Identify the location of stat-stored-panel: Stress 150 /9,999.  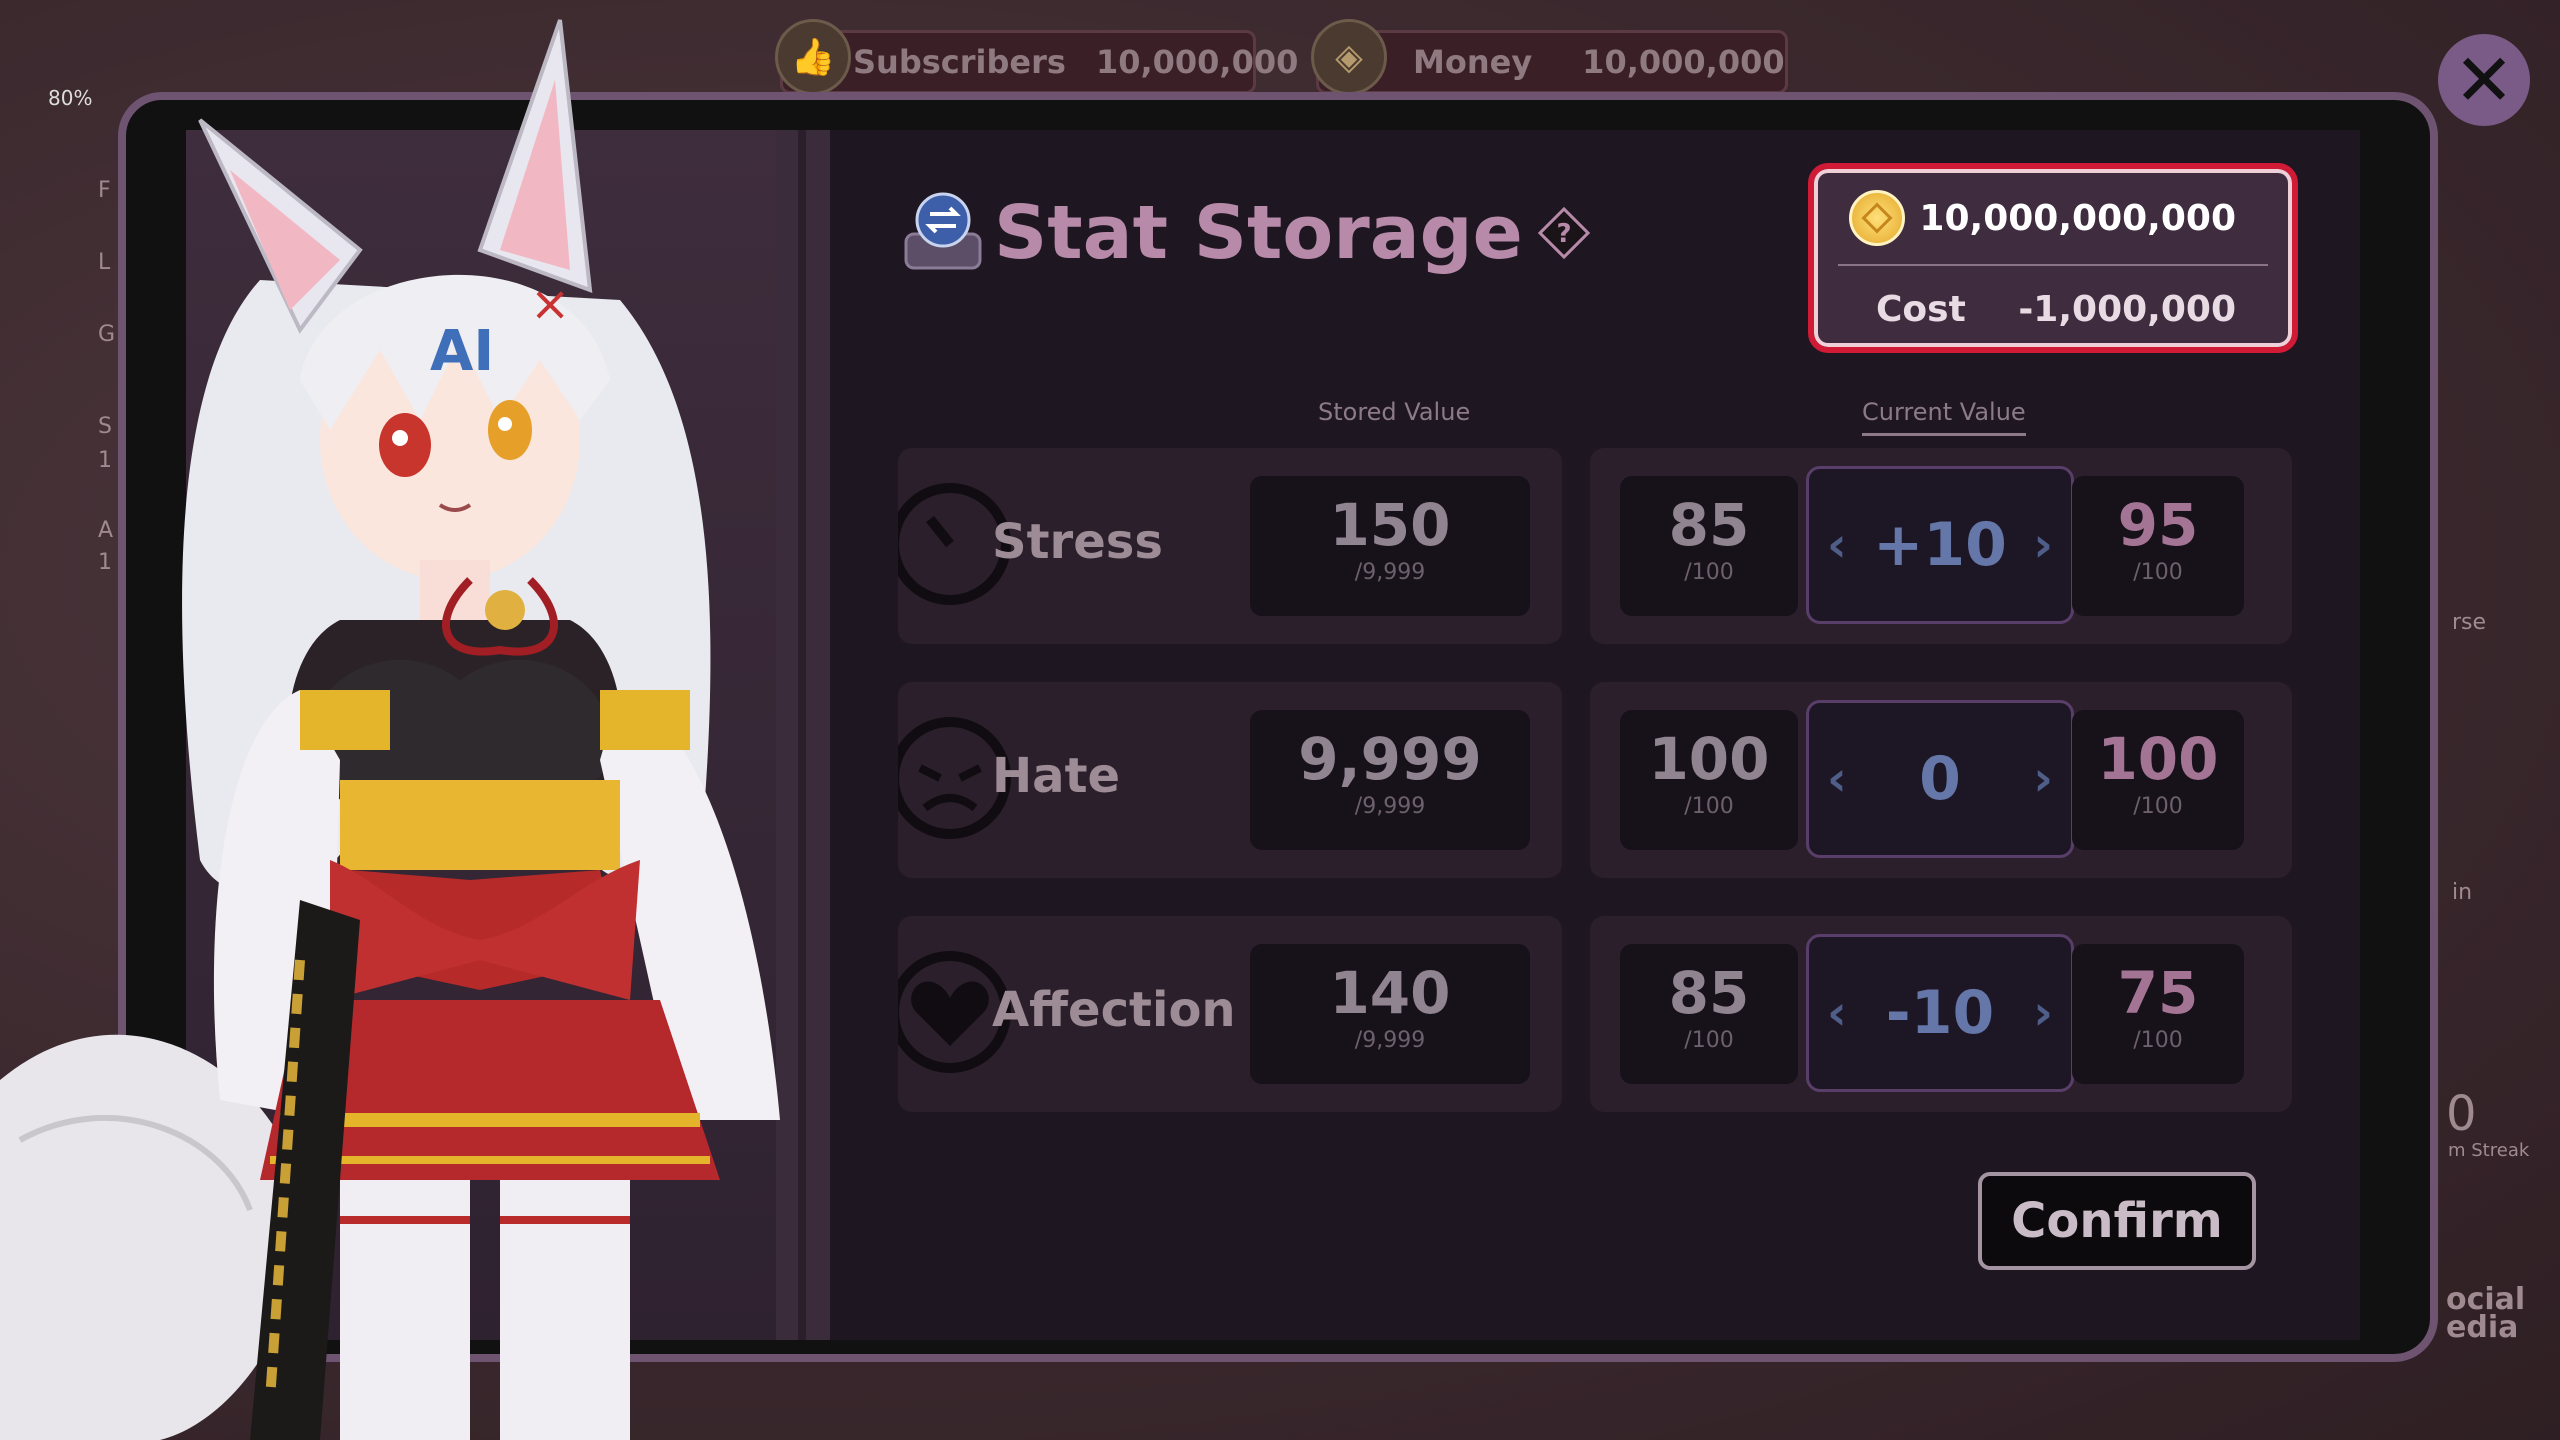
(1230, 546).